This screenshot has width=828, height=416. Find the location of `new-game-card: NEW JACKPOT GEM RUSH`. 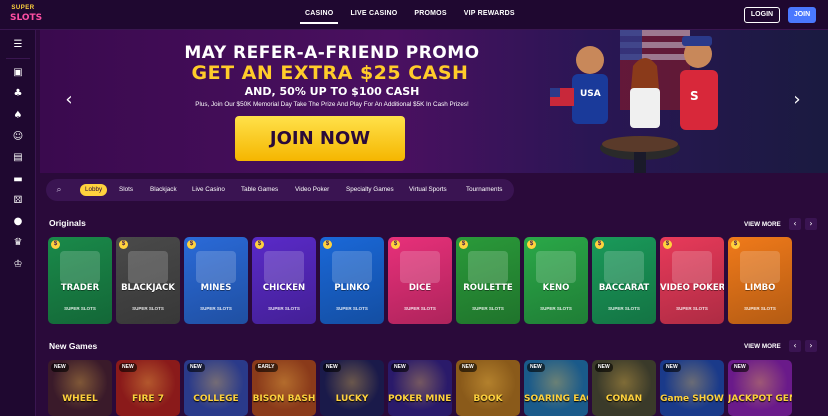

new-game-card: NEW JACKPOT GEM RUSH is located at coordinates (760, 388).